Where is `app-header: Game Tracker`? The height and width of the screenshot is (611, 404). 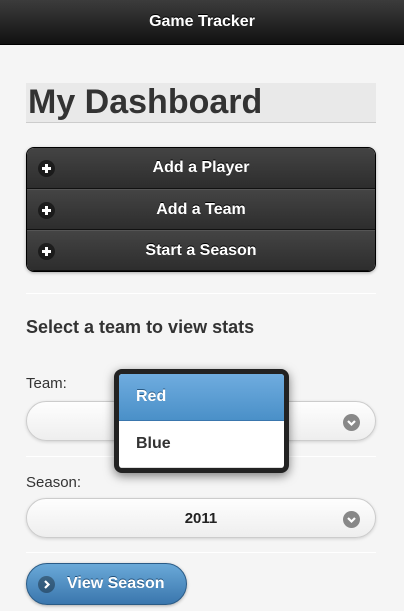
app-header: Game Tracker is located at coordinates (202, 22).